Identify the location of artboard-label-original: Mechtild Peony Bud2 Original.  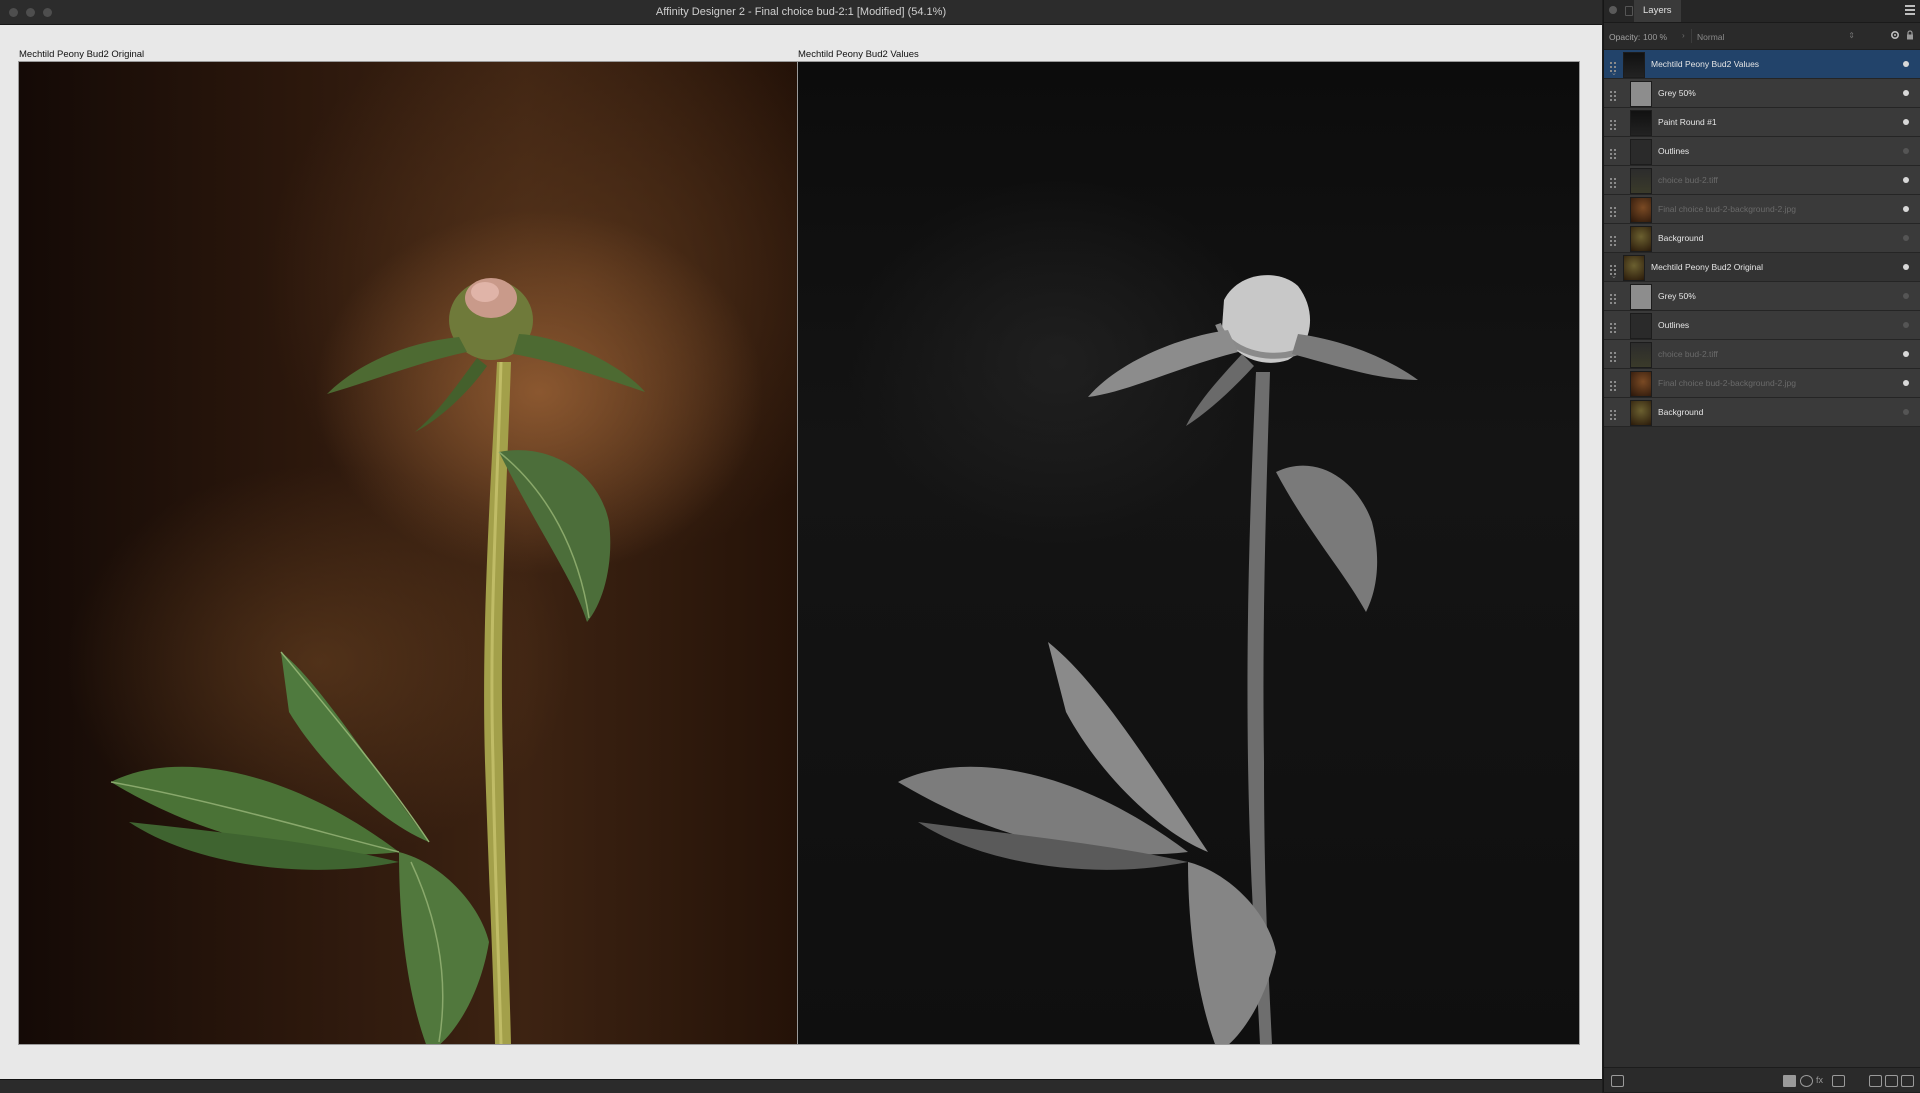
(81, 54).